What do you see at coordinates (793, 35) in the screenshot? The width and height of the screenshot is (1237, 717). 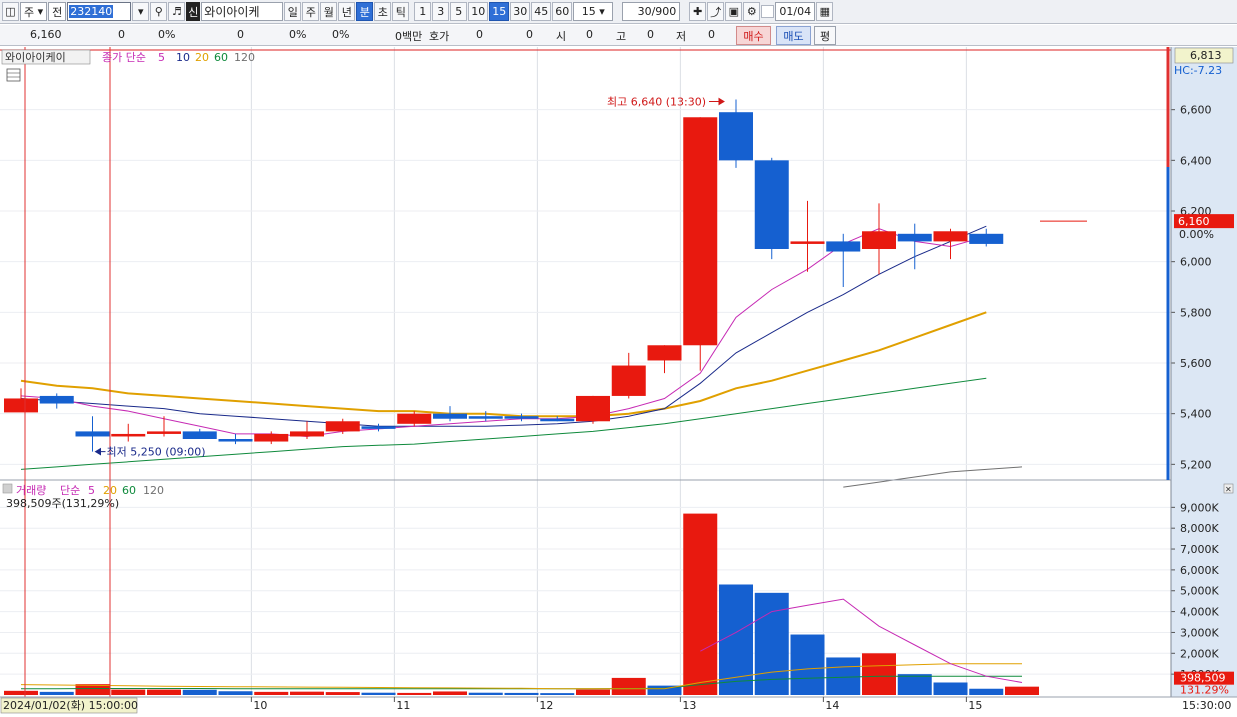 I see `sell-button: 매도` at bounding box center [793, 35].